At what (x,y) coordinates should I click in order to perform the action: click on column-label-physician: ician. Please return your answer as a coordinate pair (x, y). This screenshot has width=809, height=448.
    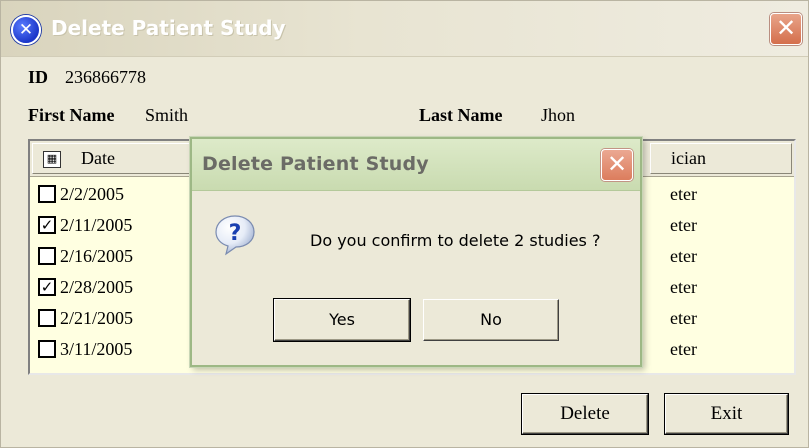
    Looking at the image, I should click on (688, 158).